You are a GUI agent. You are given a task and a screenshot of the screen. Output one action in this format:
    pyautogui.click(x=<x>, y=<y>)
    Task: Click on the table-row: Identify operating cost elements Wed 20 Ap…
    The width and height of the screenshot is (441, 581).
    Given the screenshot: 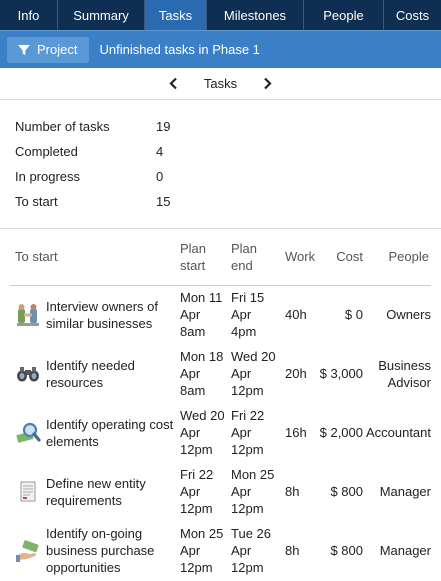 What is the action you would take?
    pyautogui.click(x=220, y=432)
    